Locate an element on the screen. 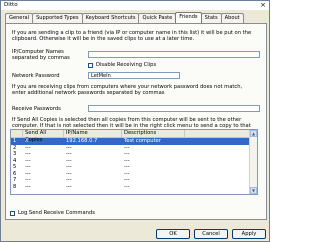 This screenshot has height=242, width=320. scroll-up-icon: ▲ is located at coordinates (253, 133).